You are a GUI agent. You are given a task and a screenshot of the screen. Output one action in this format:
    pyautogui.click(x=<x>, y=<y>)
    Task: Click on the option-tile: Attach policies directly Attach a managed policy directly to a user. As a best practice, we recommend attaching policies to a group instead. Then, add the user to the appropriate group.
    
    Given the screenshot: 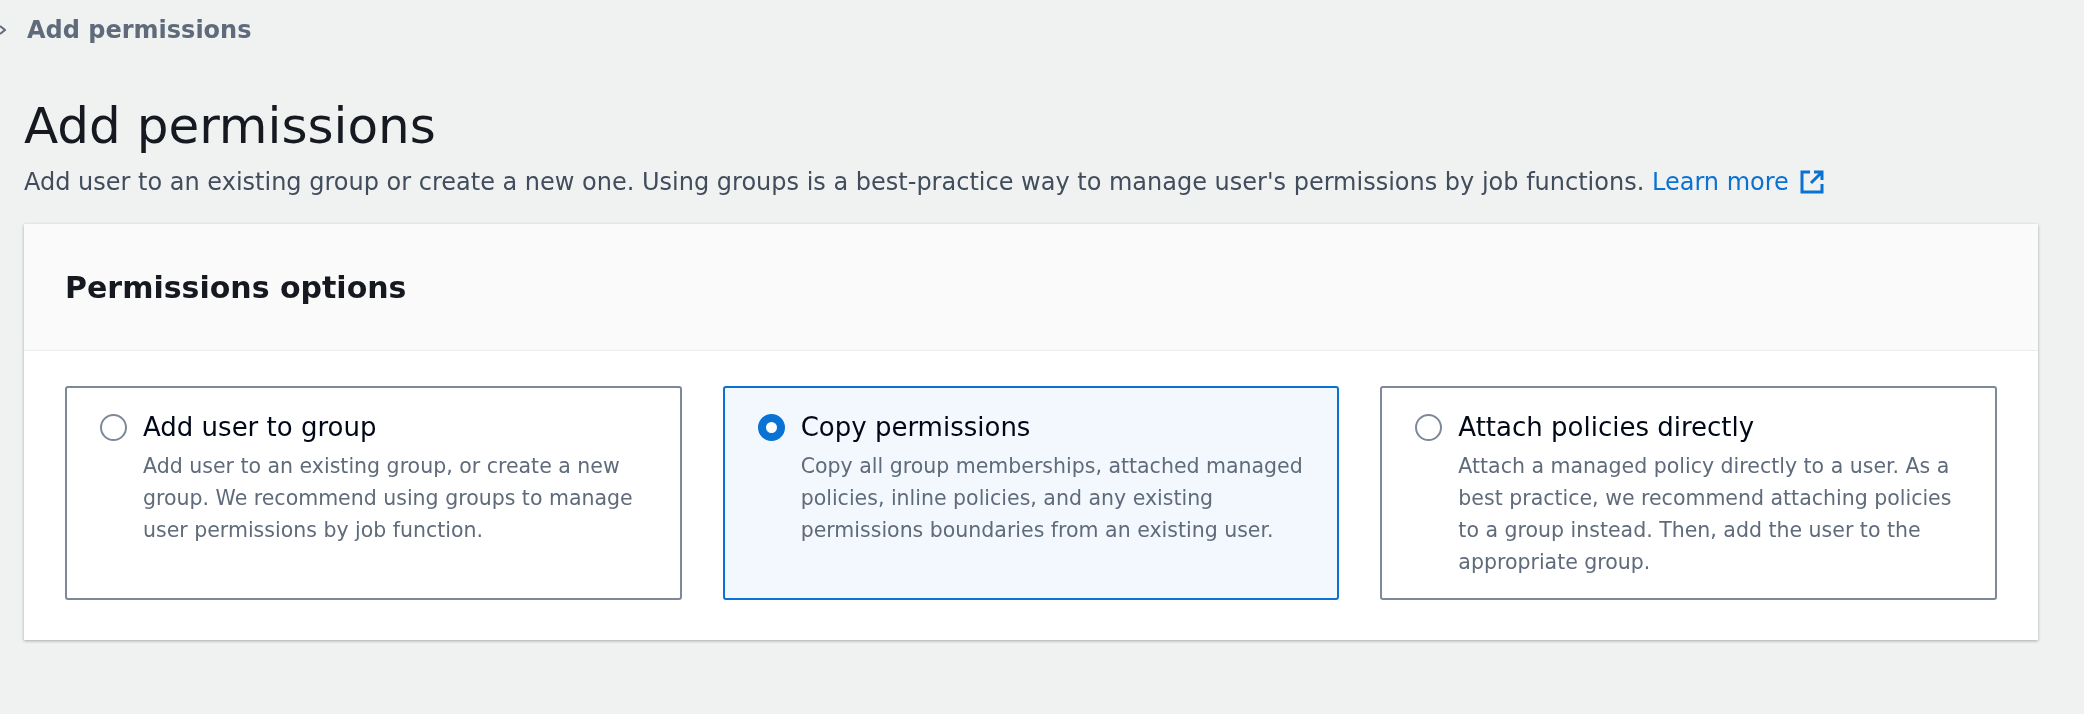 What is the action you would take?
    pyautogui.click(x=1688, y=493)
    